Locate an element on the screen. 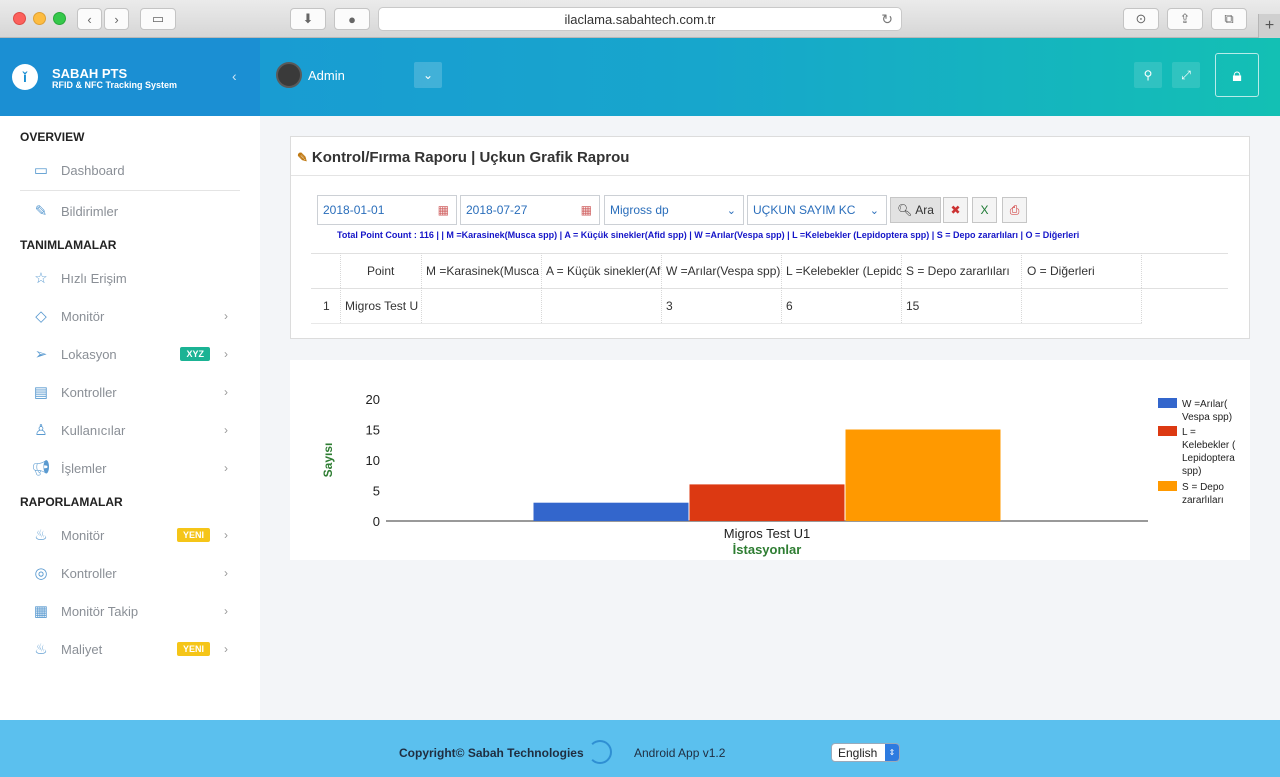 The width and height of the screenshot is (1280, 777). share-button: ⇪ is located at coordinates (1185, 19).